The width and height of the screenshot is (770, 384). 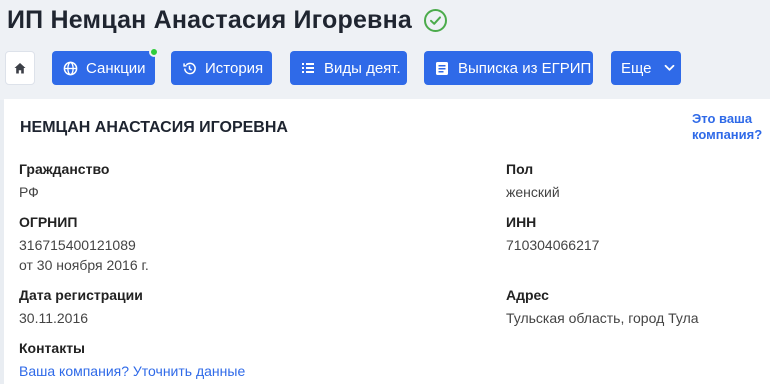 I want to click on egrip-extract-button: Выписка из ЕГРИП, so click(x=508, y=68).